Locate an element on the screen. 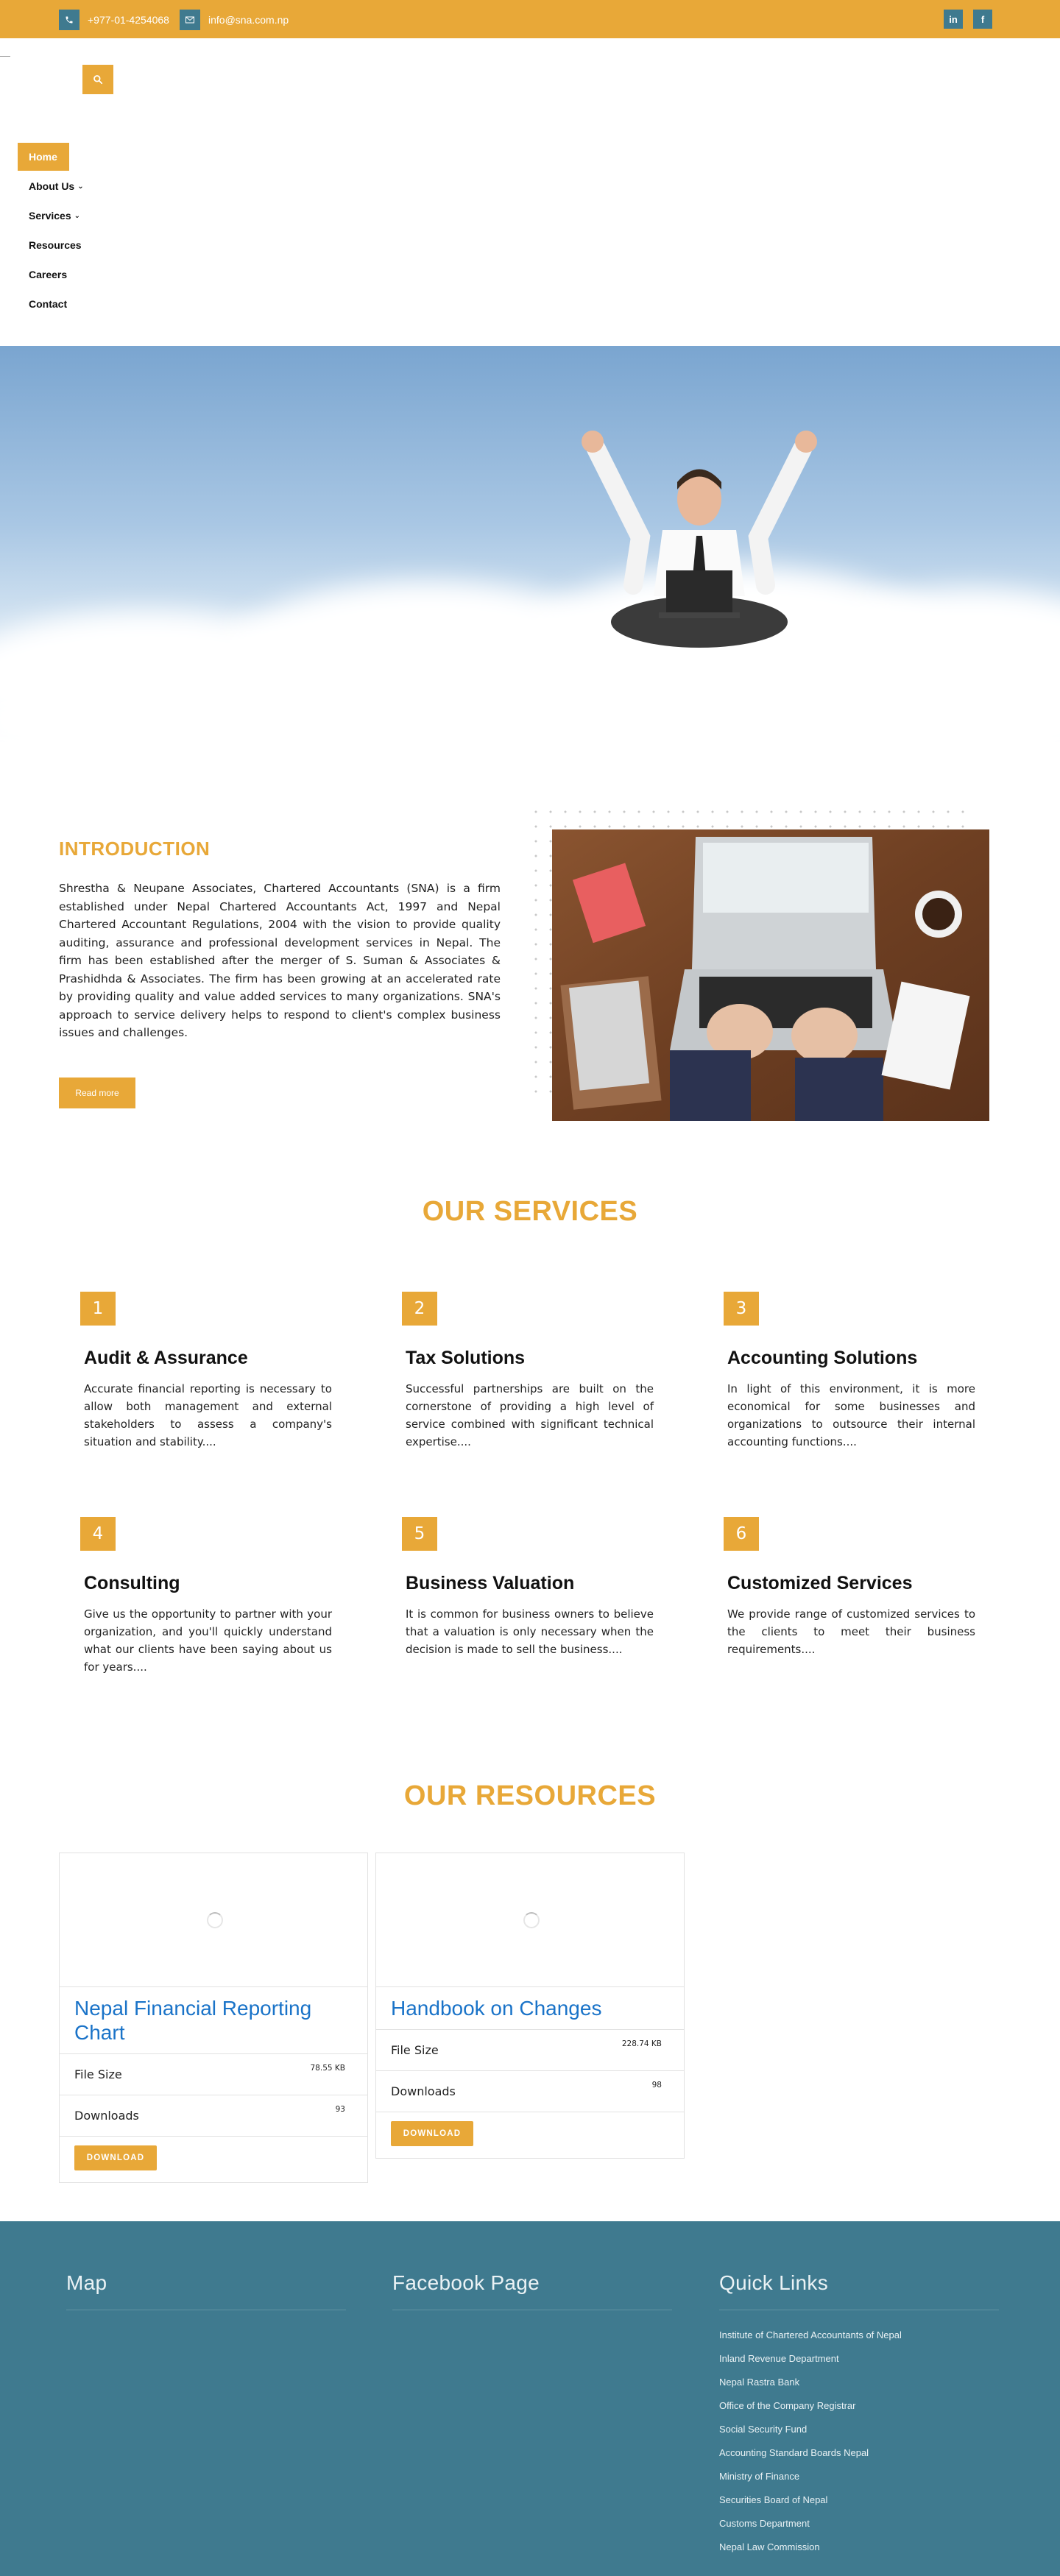 This screenshot has height=2576, width=1060. resource-title: Nepal Financial Reporting Chart is located at coordinates (213, 2020).